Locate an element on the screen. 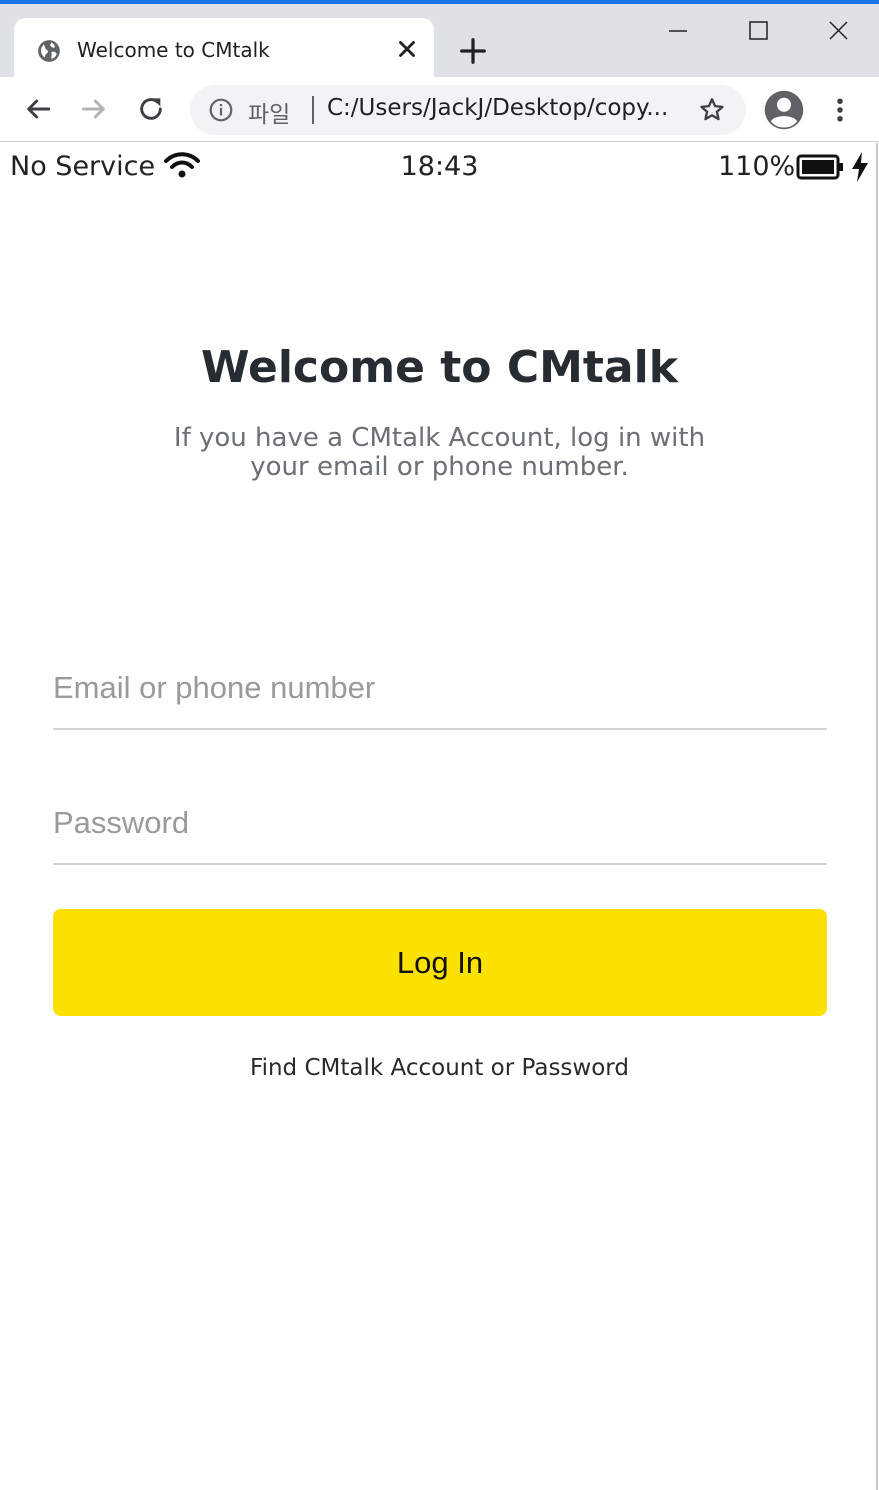 Image resolution: width=879 pixels, height=1490 pixels. maximize-icon is located at coordinates (758, 35).